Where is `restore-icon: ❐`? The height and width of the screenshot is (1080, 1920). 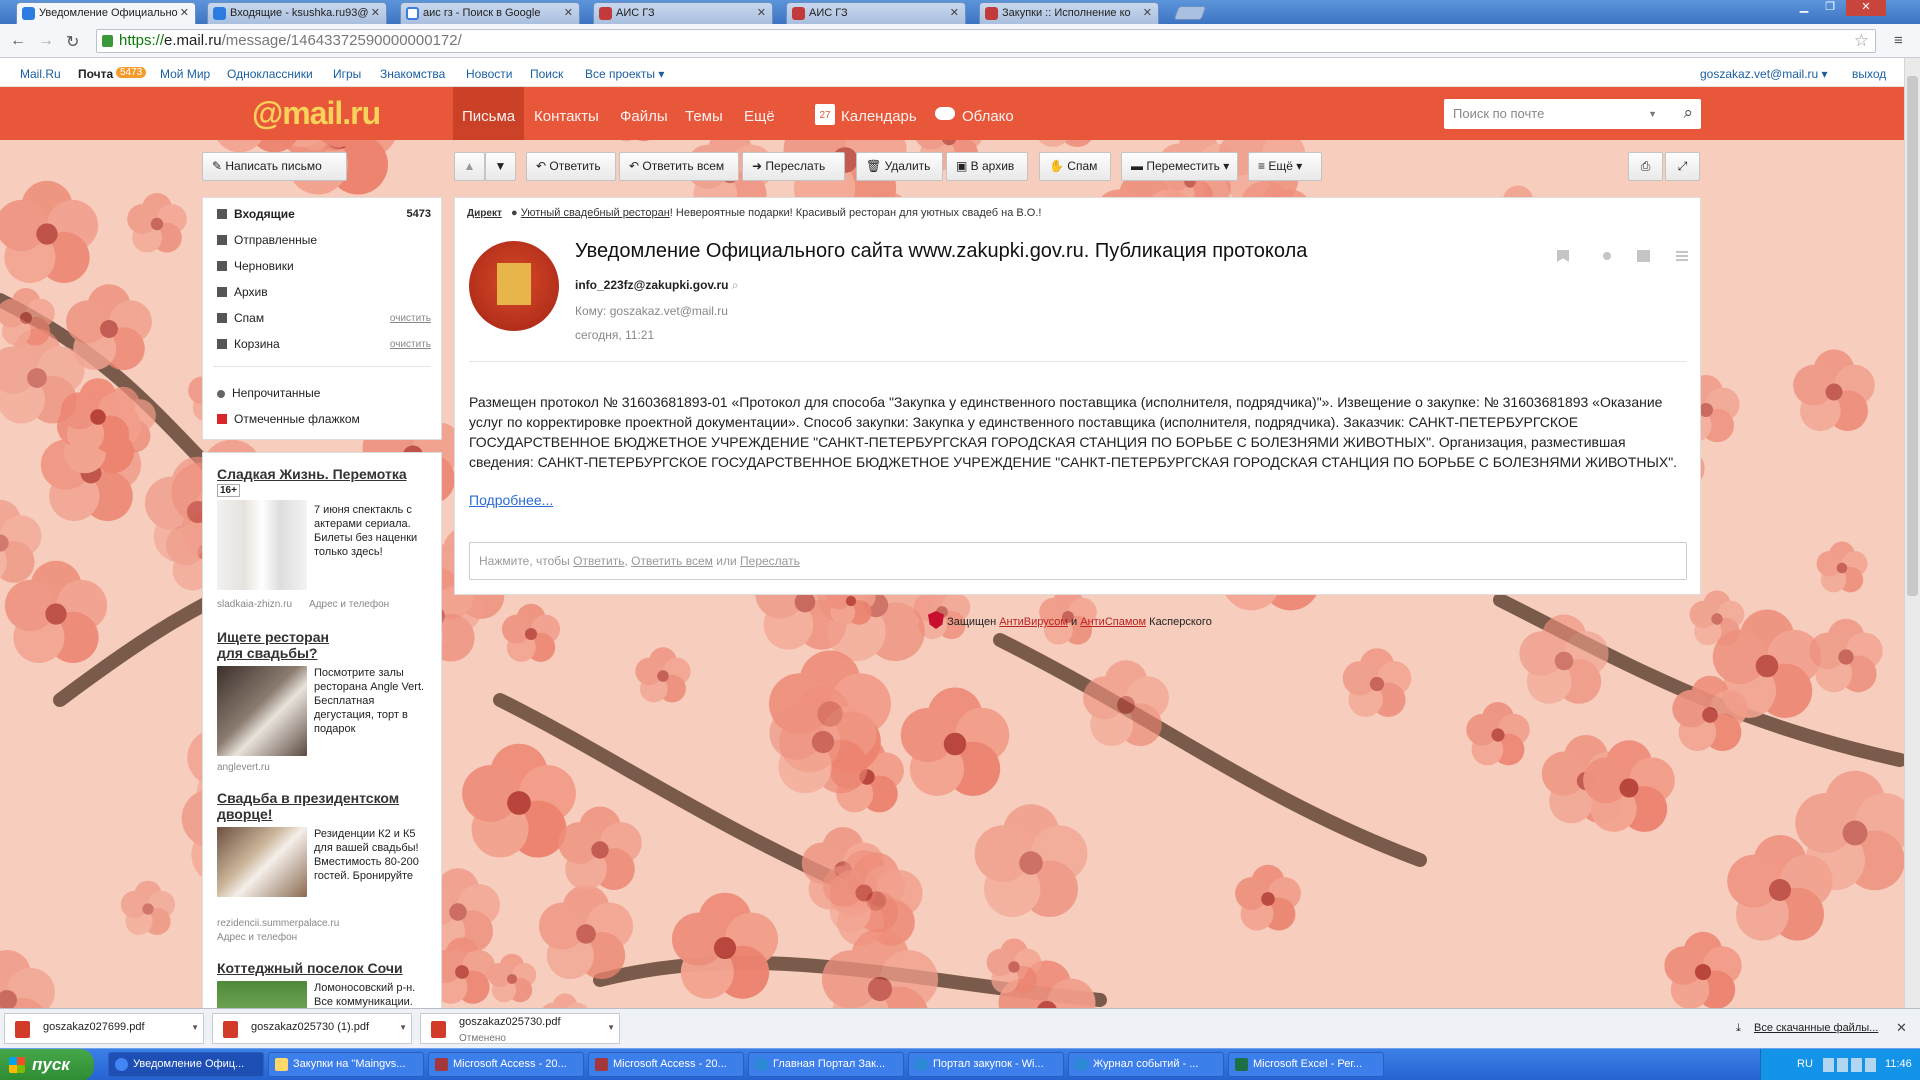
restore-icon: ❐ is located at coordinates (1830, 8).